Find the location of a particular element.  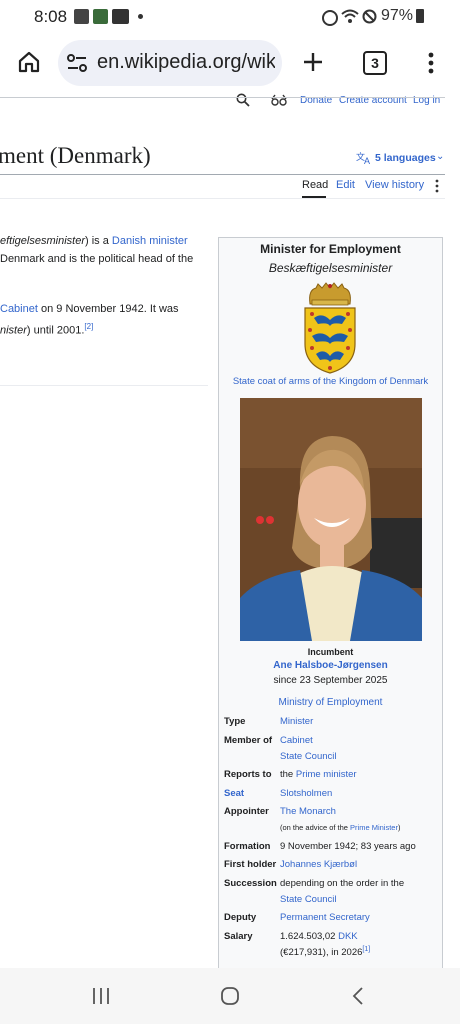

infobox-subtitle: Beskæftigelsesminister is located at coordinates (330, 268).